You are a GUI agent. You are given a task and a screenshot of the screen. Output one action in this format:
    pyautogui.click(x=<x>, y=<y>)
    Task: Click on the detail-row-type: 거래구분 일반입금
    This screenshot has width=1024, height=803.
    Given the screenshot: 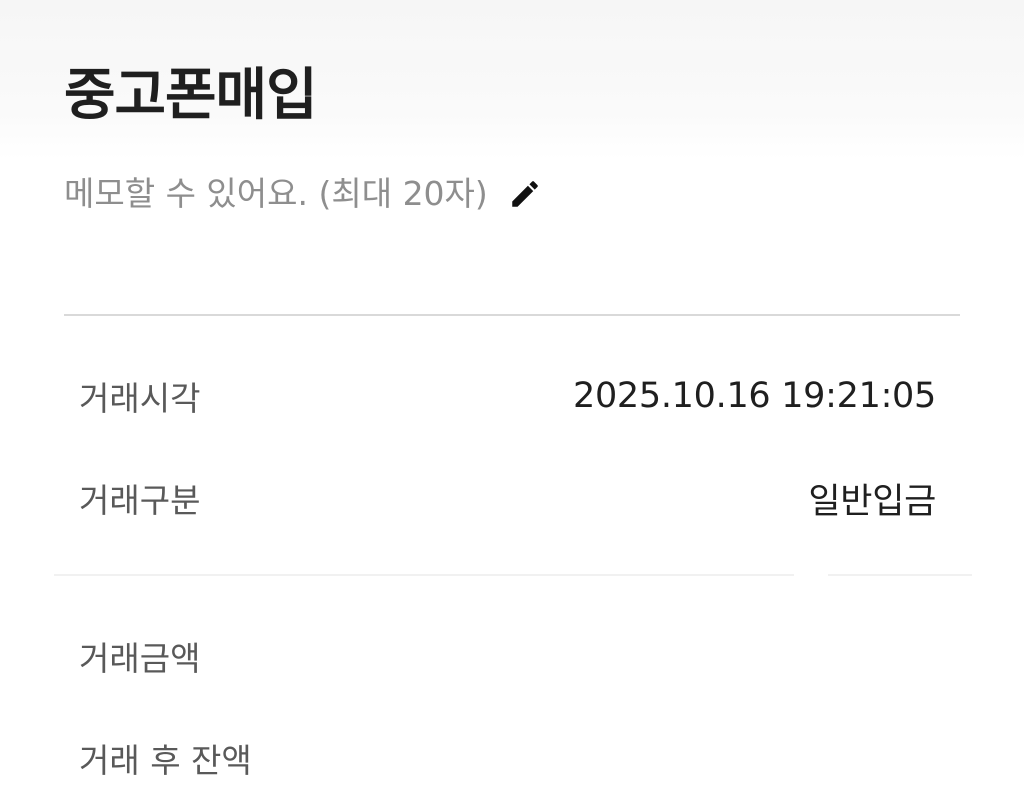 What is the action you would take?
    pyautogui.click(x=507, y=498)
    